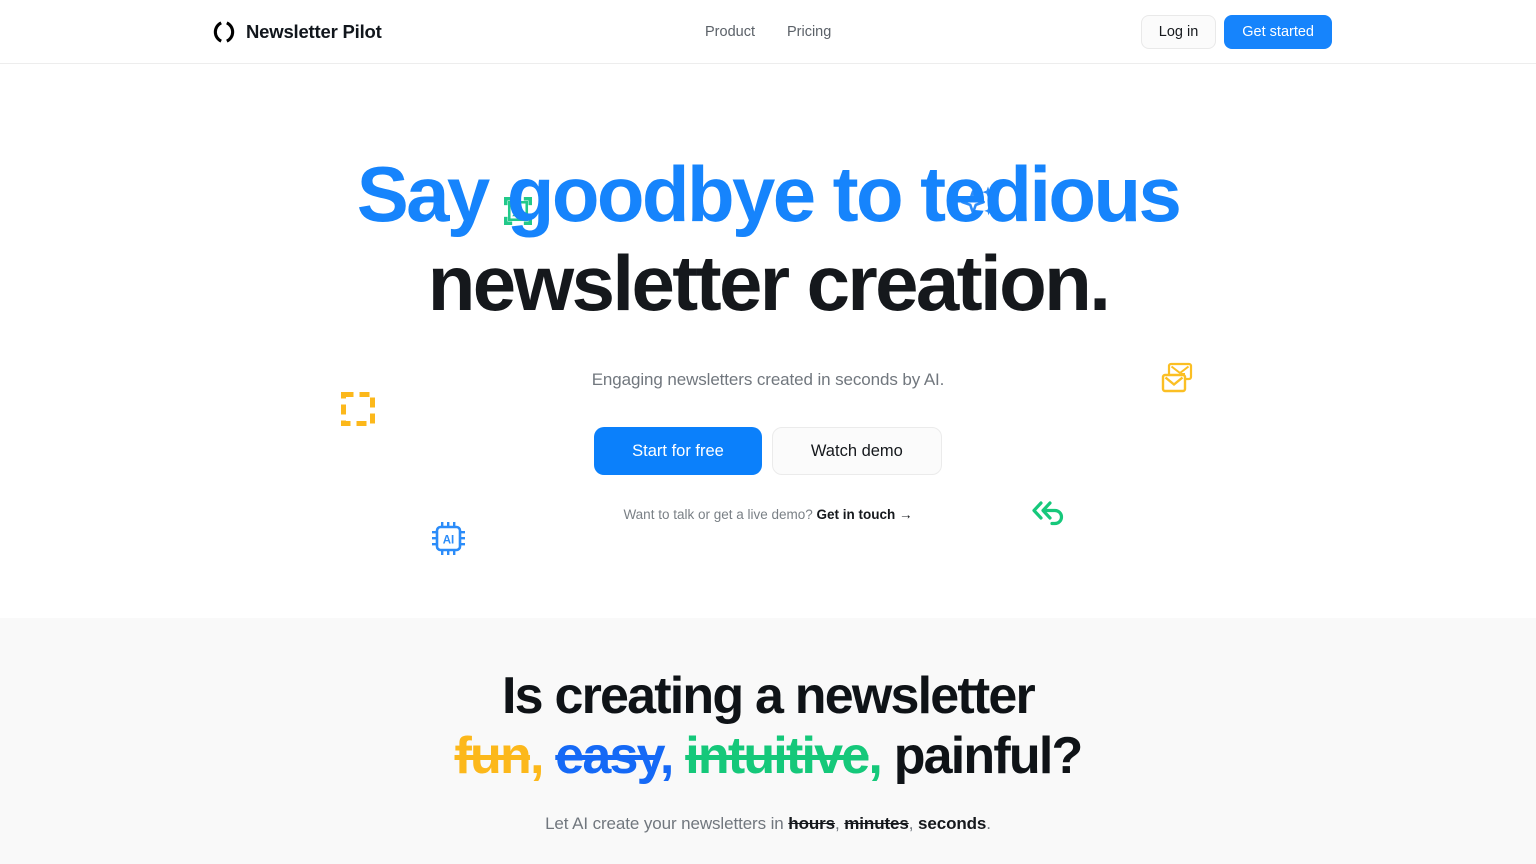  I want to click on brand-name: Newsletter Pilot, so click(314, 31).